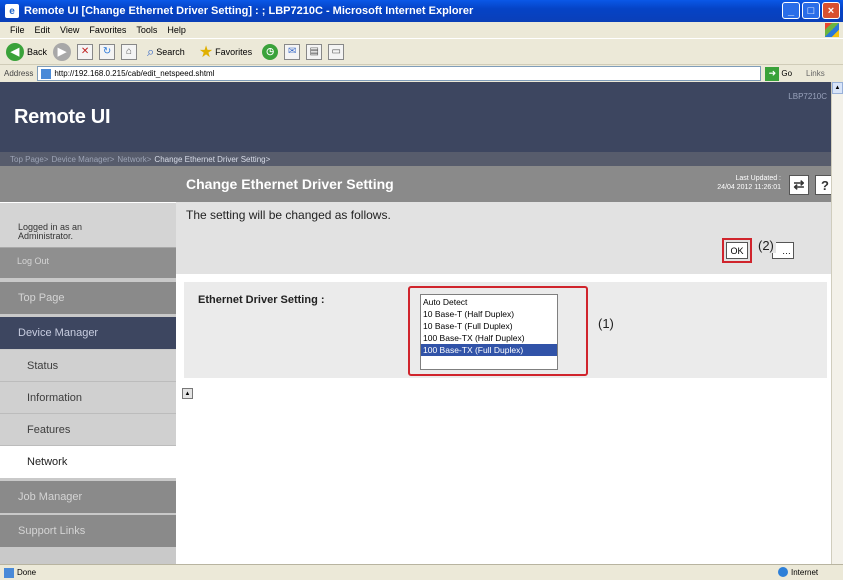  Describe the element at coordinates (69, 30) in the screenshot. I see `menu-view: View` at that location.